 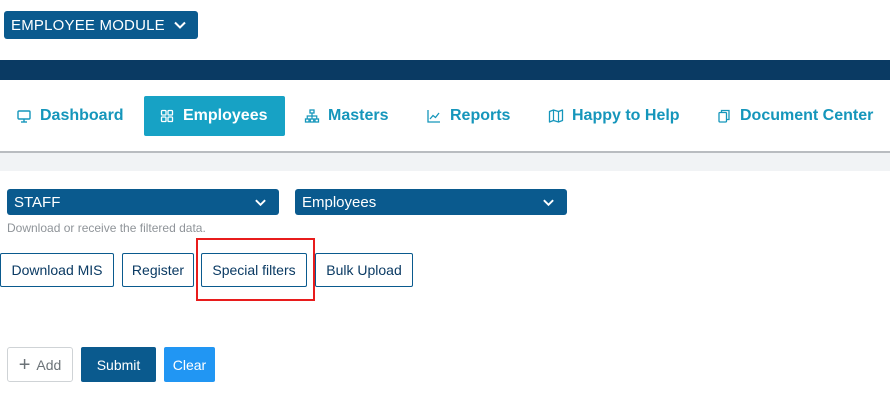 What do you see at coordinates (433, 116) in the screenshot?
I see `line-chart-icon` at bounding box center [433, 116].